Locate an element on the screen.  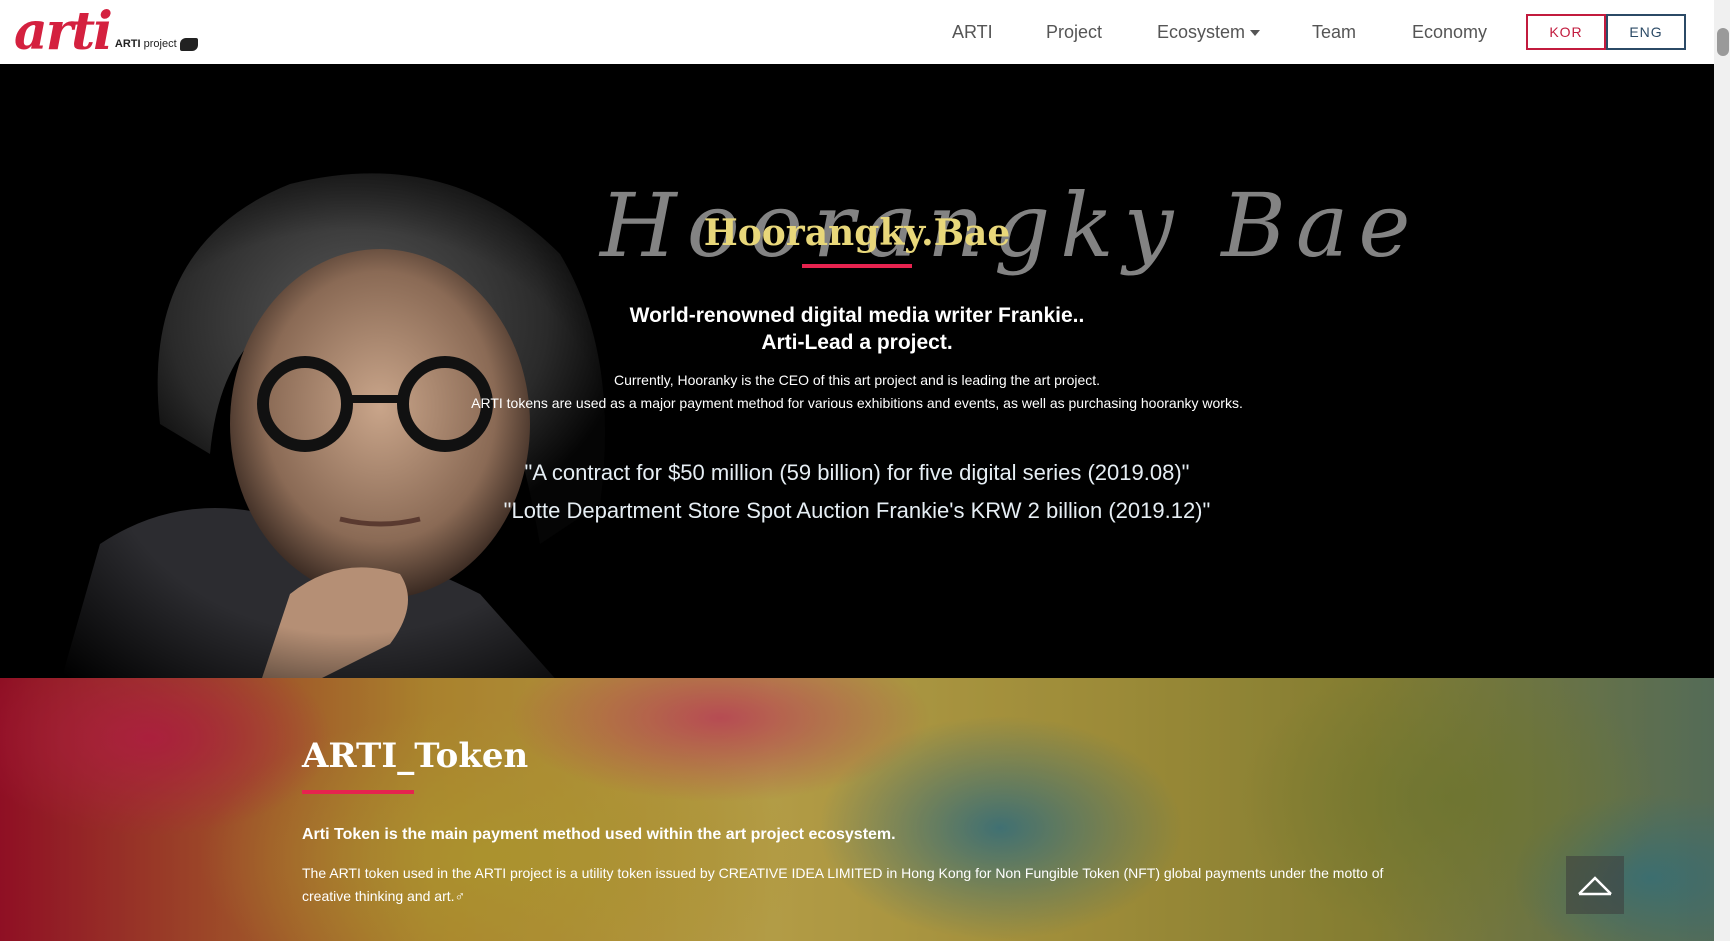
nav-ecosystem: Ecosystem is located at coordinates (1209, 32).